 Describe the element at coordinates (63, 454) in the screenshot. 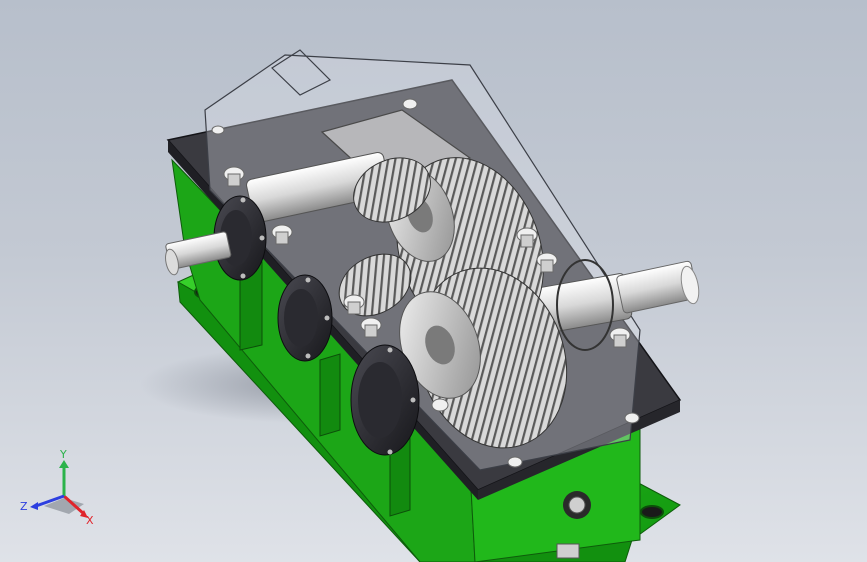

I see `triad-y-label: Y` at that location.